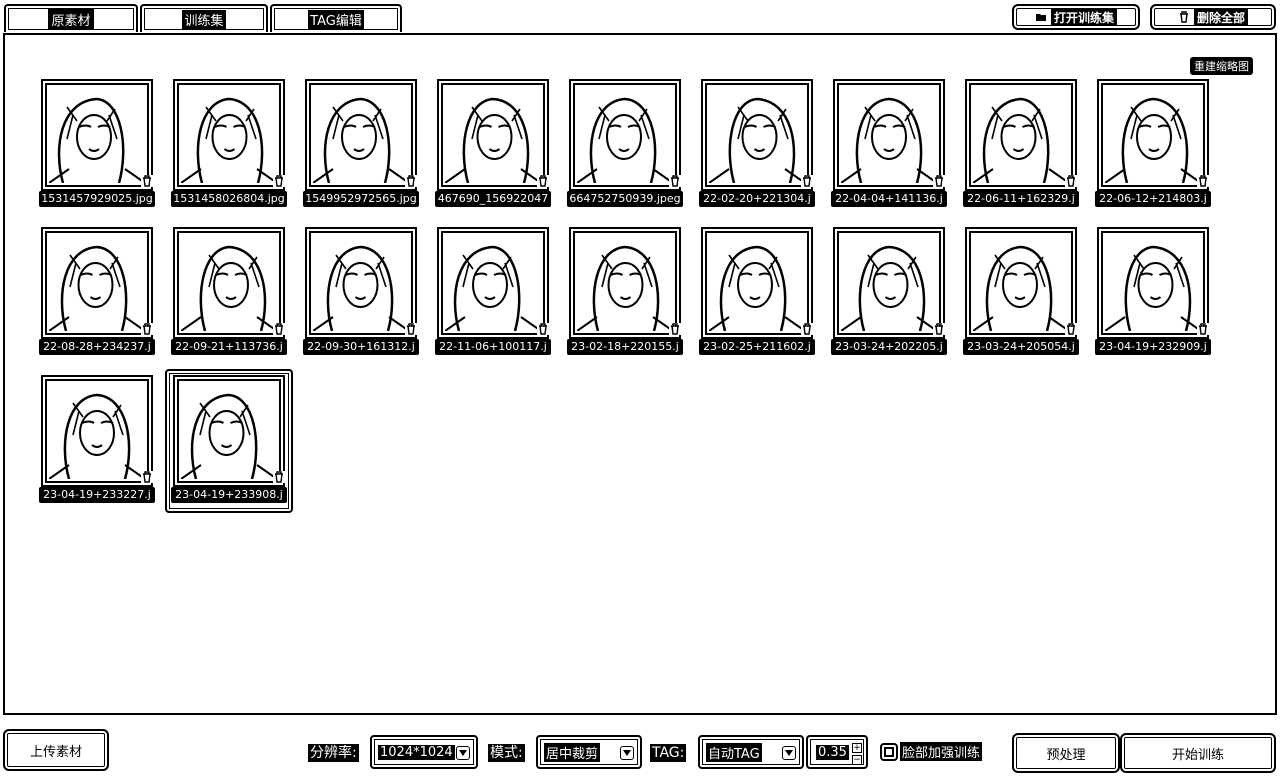 Image resolution: width=1280 pixels, height=776 pixels. I want to click on resolution-label: 分辨率:, so click(333, 753).